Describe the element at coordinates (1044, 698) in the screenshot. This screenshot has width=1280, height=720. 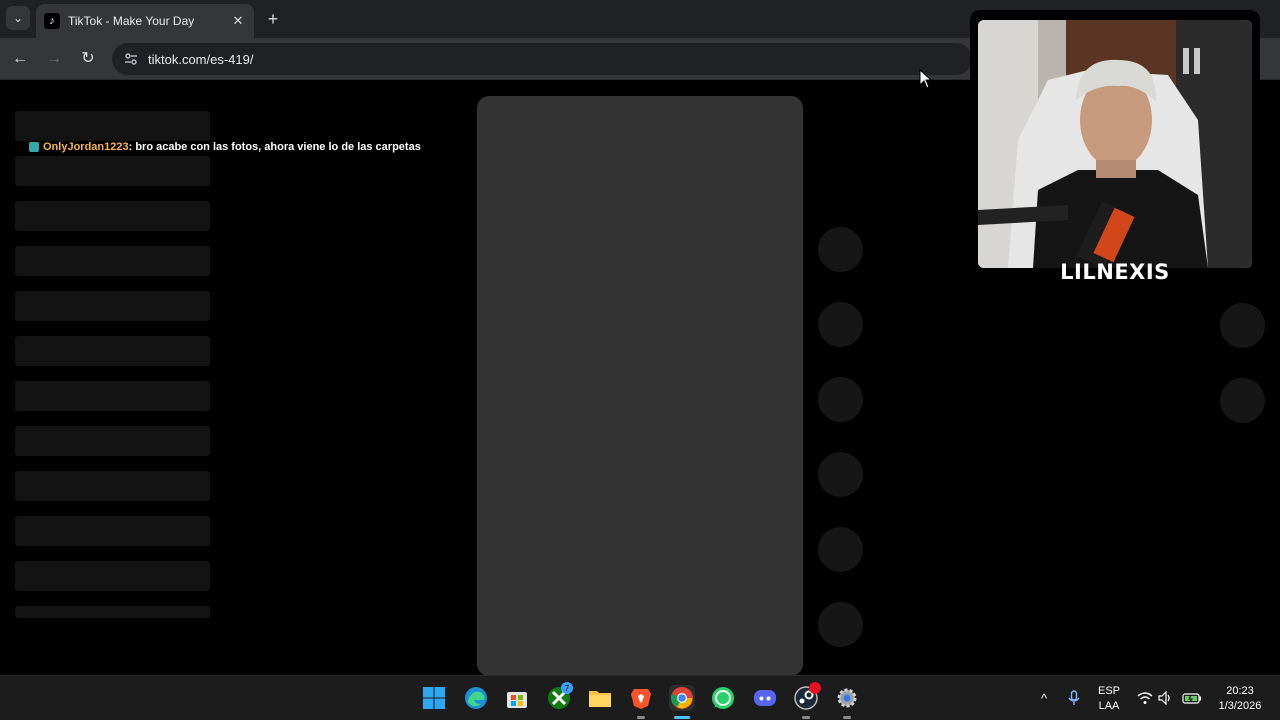
I see `tray-overflow-chevron-icon: ^` at that location.